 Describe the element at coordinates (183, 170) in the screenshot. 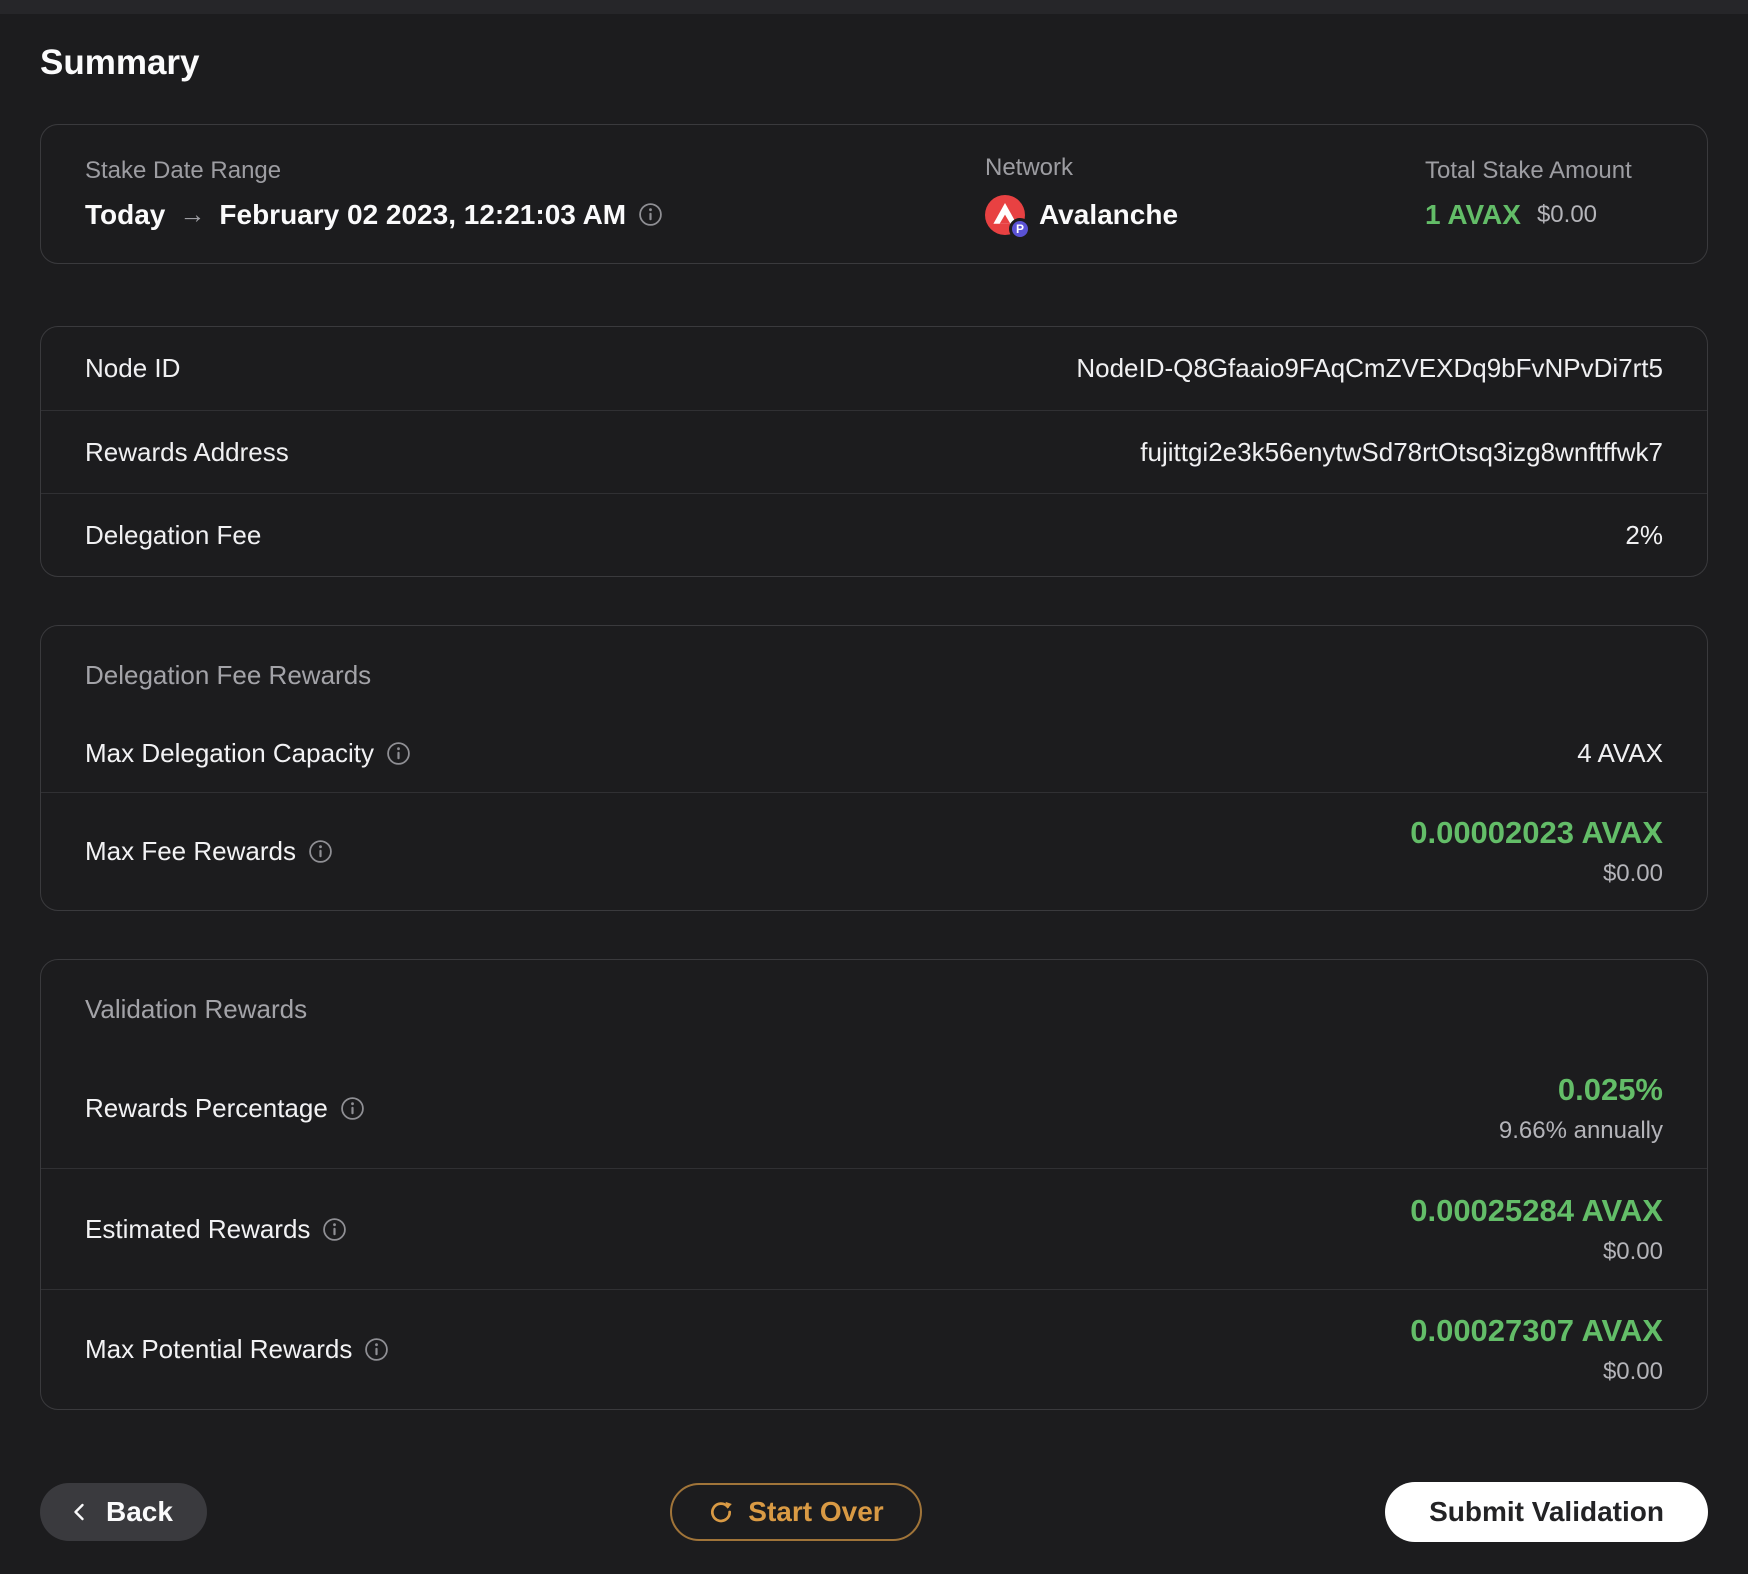

I see `stake-date-range-label: Stake Date Range` at that location.